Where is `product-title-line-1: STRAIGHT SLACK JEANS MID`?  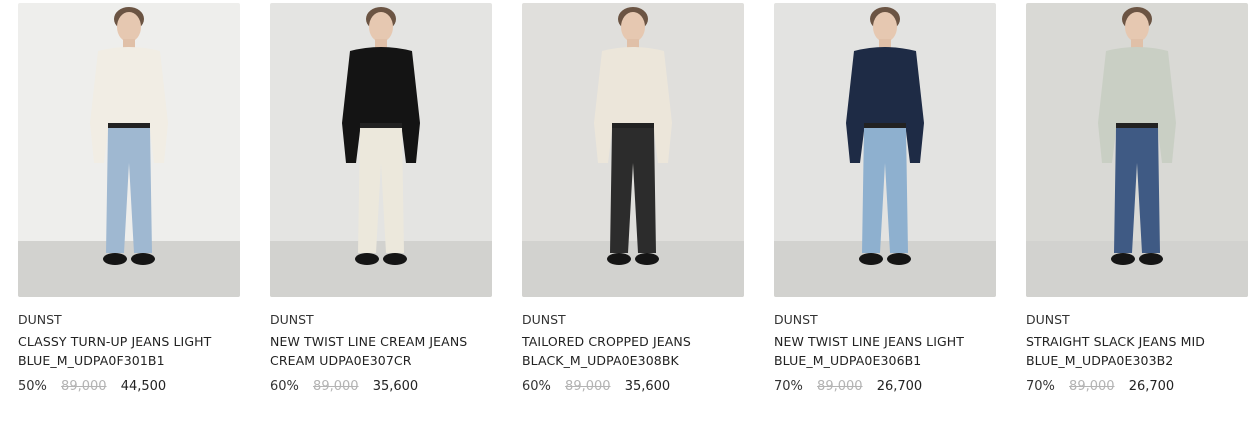
product-title-line-1: STRAIGHT SLACK JEANS MID is located at coordinates (1115, 341).